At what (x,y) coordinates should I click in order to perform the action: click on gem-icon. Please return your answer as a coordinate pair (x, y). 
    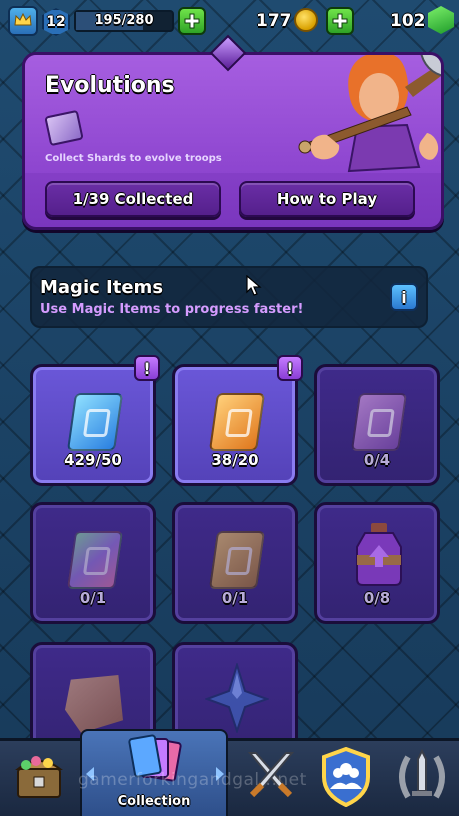
    Looking at the image, I should click on (441, 20).